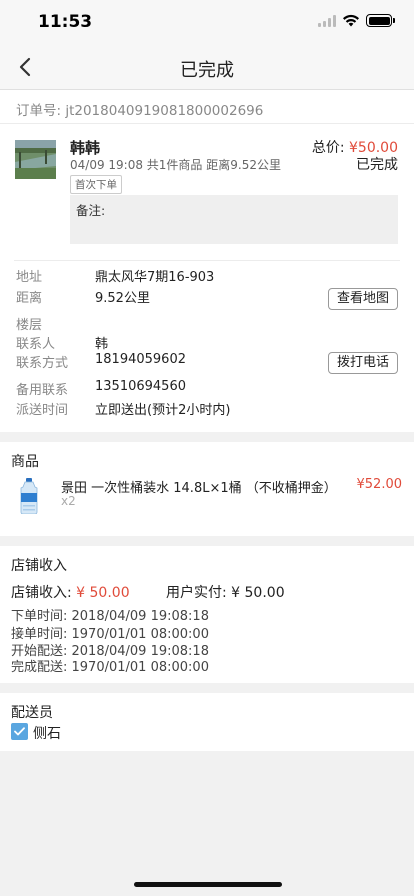  I want to click on water-bottle-icon, so click(29, 496).